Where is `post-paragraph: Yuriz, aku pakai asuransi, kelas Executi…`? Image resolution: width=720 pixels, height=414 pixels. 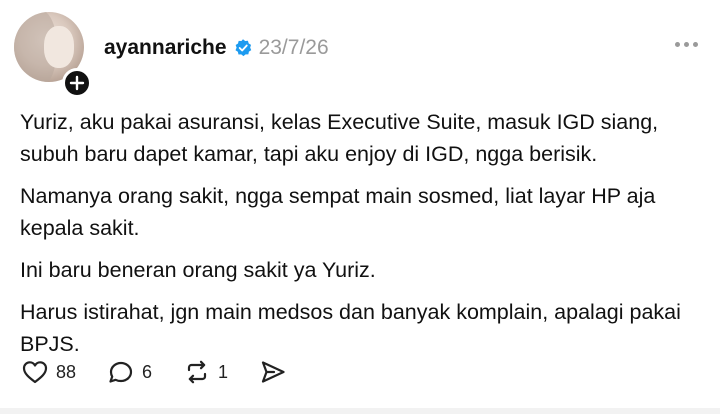 post-paragraph: Yuriz, aku pakai asuransi, kelas Executi… is located at coordinates (339, 138).